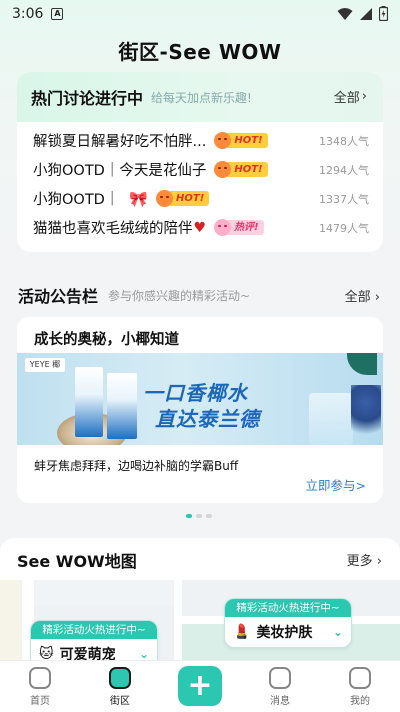 The height and width of the screenshot is (712, 400). I want to click on hot-discussion-item: 解锁夏日解暑好吃不怕胖... HOT! 1348人气, so click(201, 140).